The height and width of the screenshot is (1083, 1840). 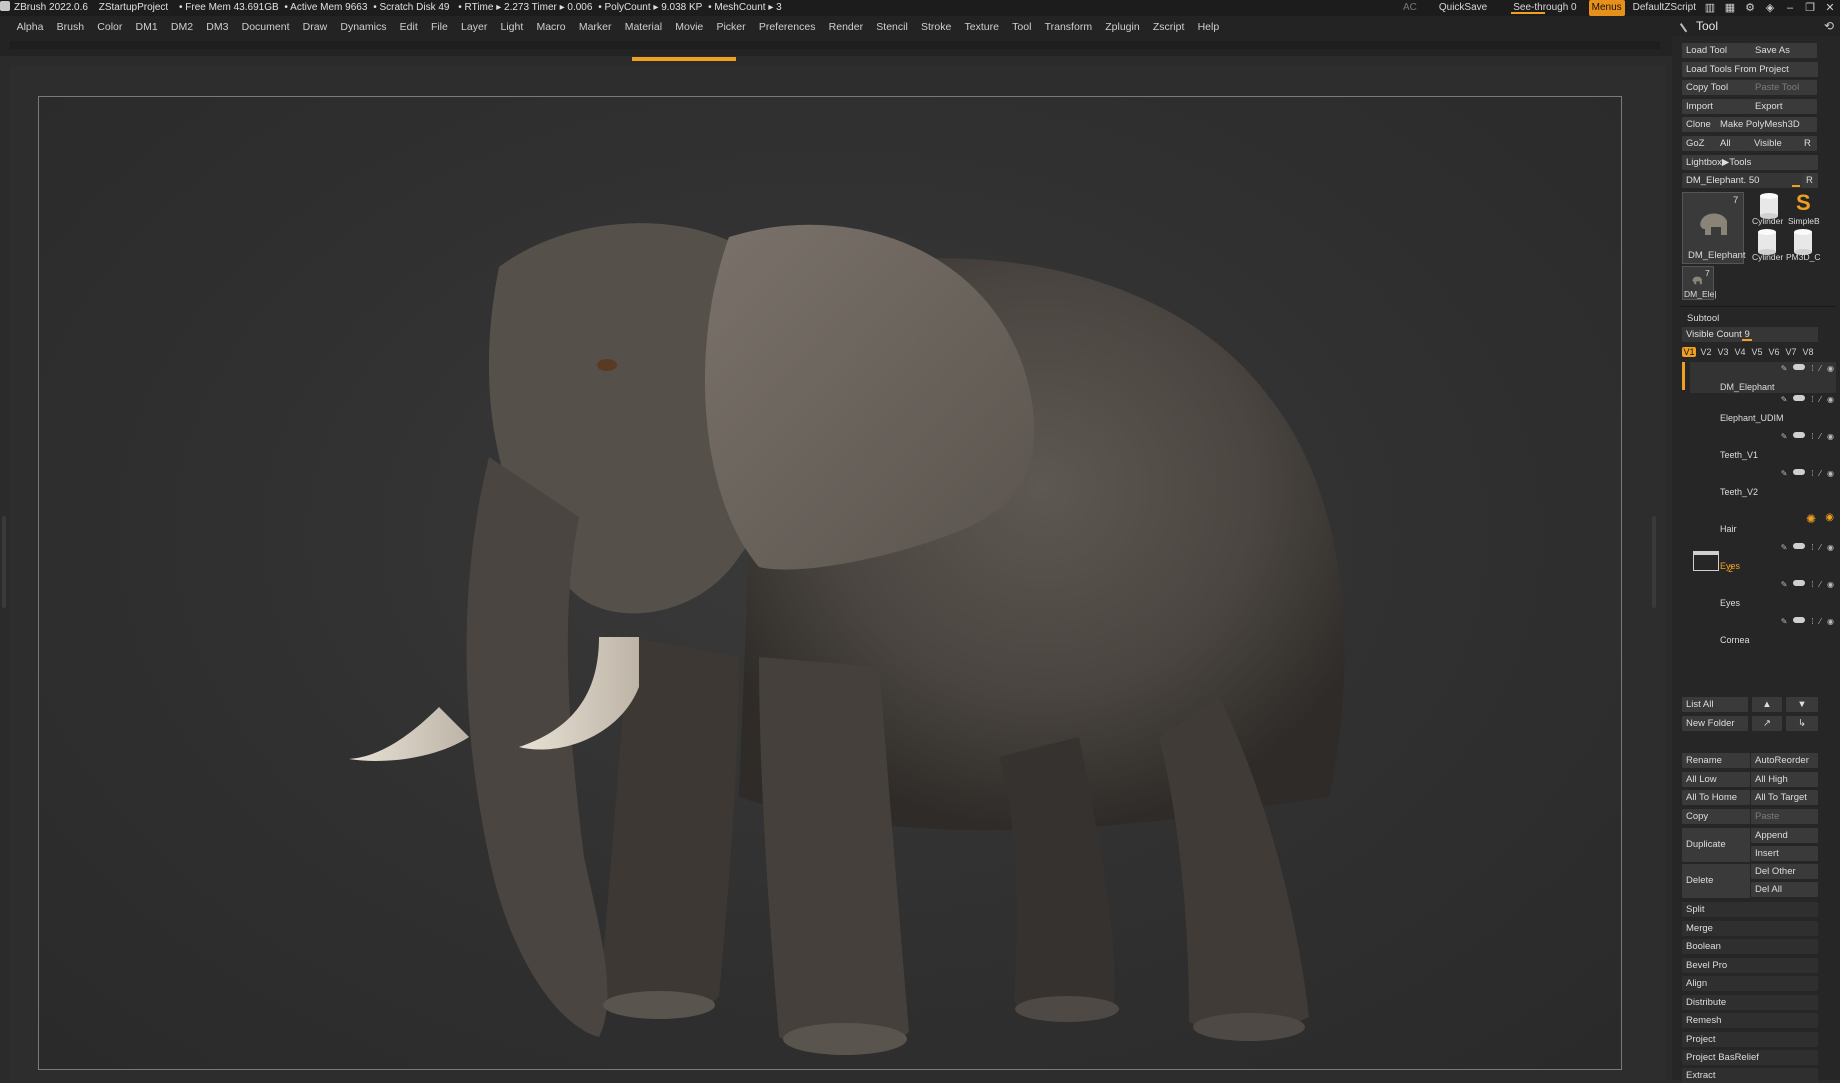 What do you see at coordinates (1810, 180) in the screenshot?
I see `current-tool-r-button: R` at bounding box center [1810, 180].